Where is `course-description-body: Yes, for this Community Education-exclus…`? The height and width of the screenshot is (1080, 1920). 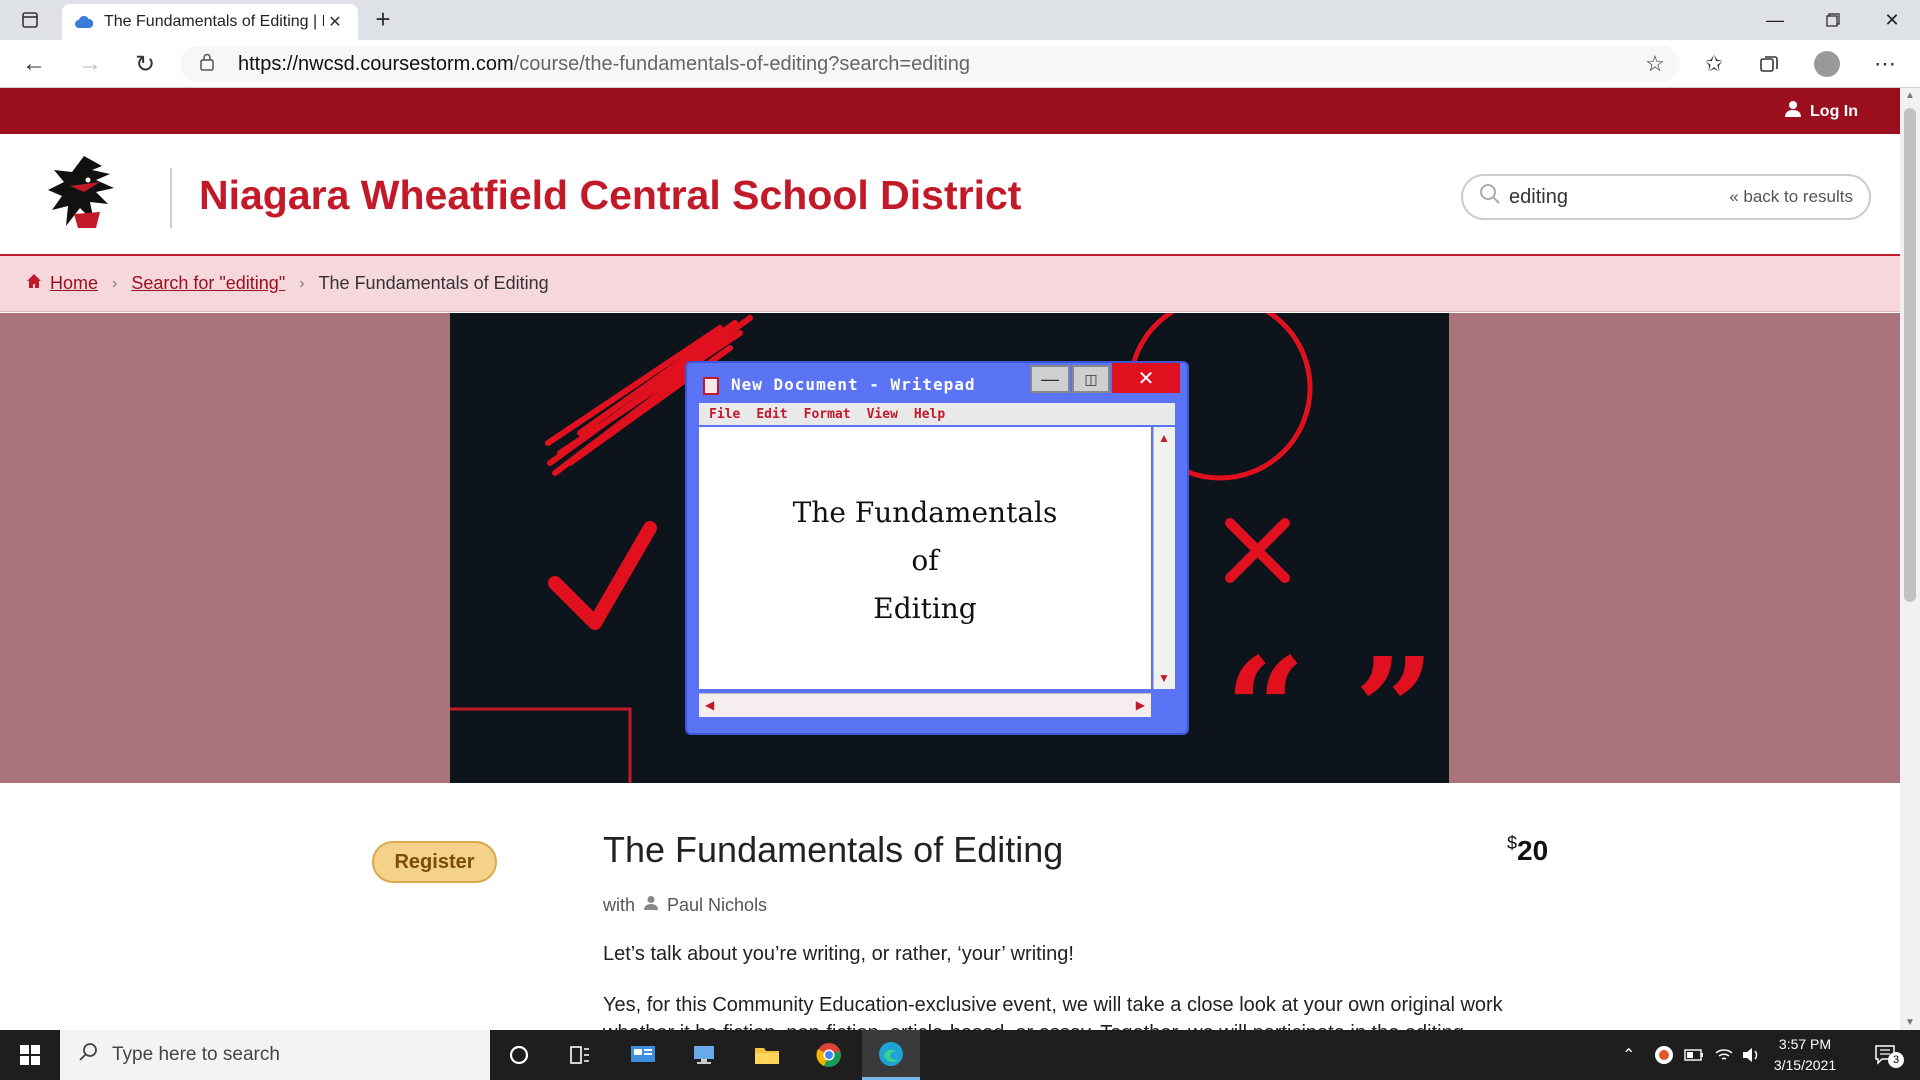 course-description-body: Yes, for this Community Education-exclus… is located at coordinates (1053, 1012).